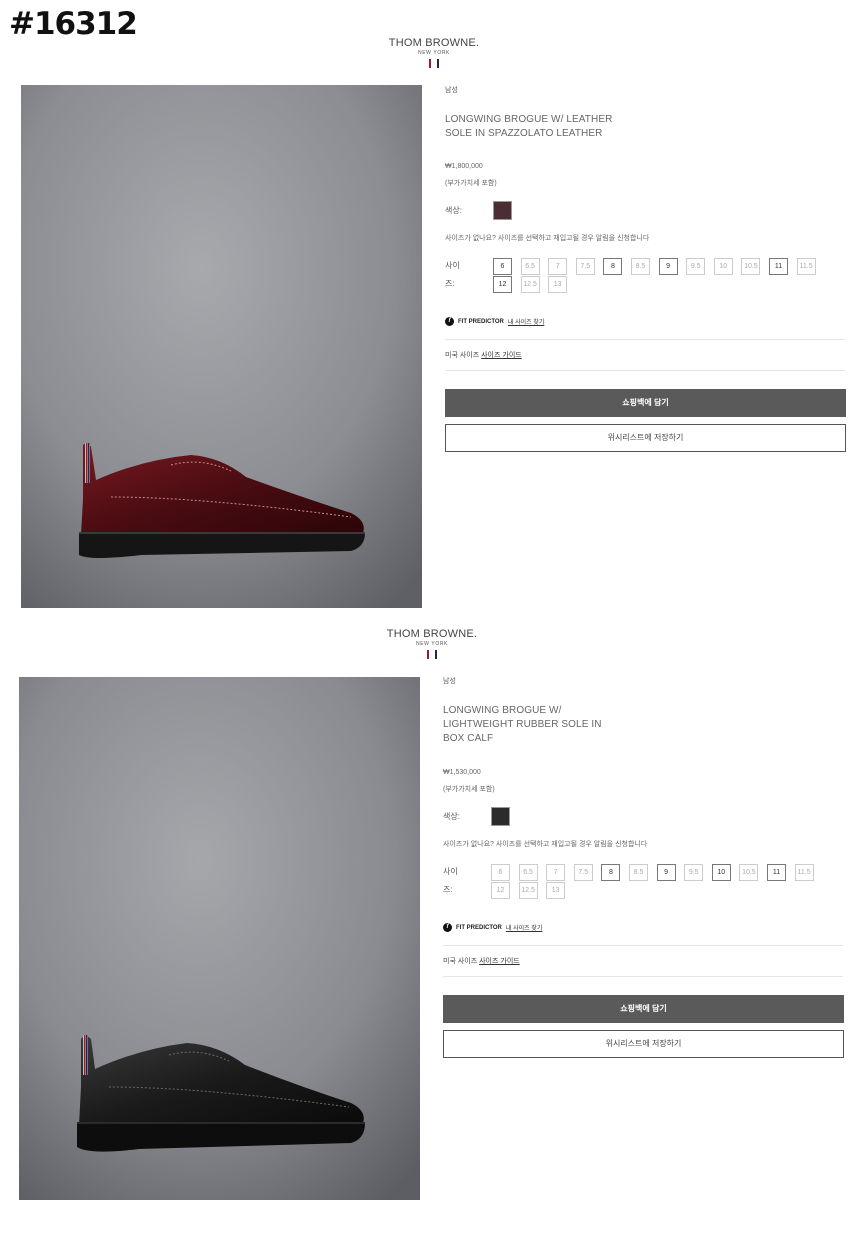 This screenshot has width=860, height=1252. I want to click on brand-logo: THOM BROWNE. NEW YORK, so click(432, 643).